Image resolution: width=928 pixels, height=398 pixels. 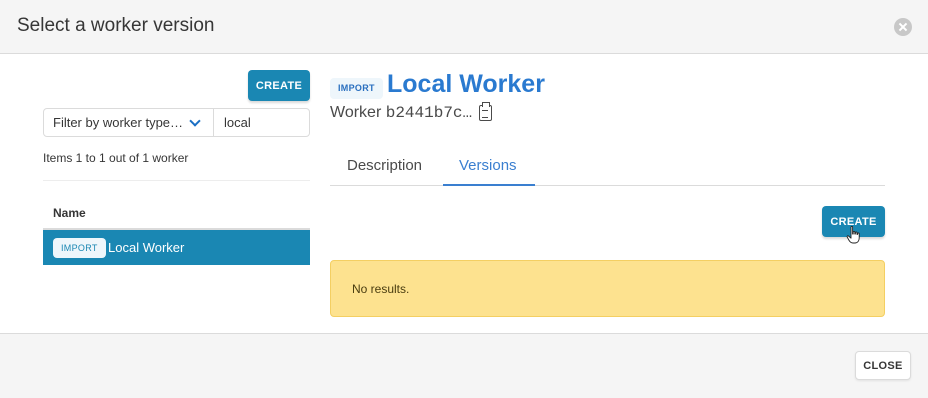 What do you see at coordinates (607, 185) in the screenshot?
I see `tabs-divider` at bounding box center [607, 185].